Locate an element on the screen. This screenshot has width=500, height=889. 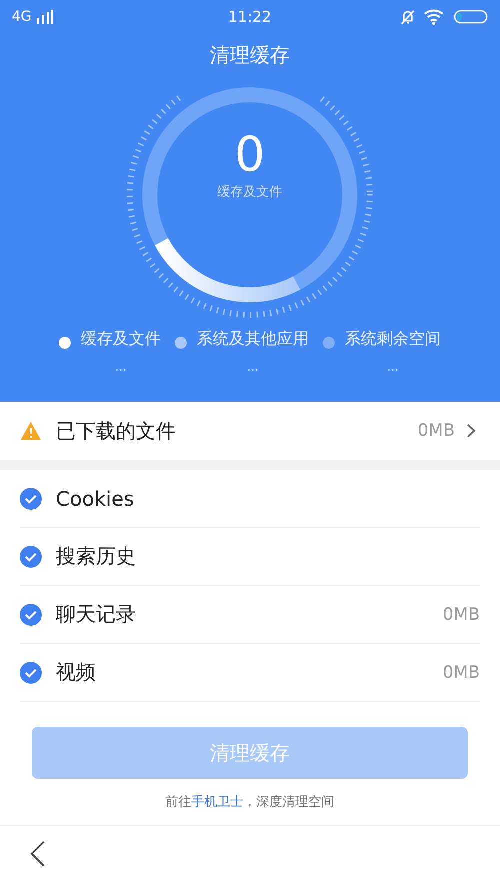
legend-label: 系统及其他应用 is located at coordinates (253, 339).